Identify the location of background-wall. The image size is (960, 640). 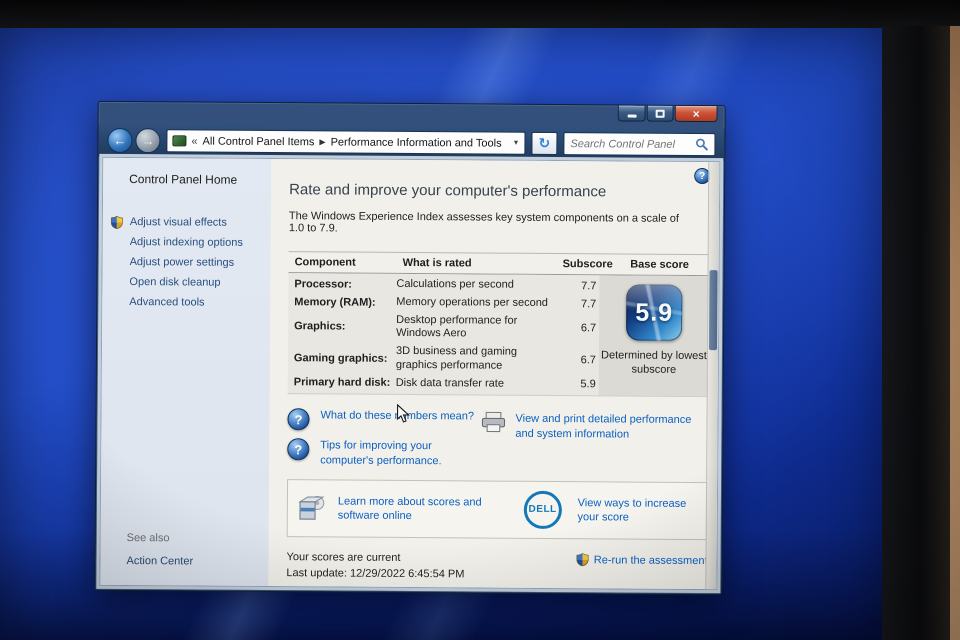
(955, 333).